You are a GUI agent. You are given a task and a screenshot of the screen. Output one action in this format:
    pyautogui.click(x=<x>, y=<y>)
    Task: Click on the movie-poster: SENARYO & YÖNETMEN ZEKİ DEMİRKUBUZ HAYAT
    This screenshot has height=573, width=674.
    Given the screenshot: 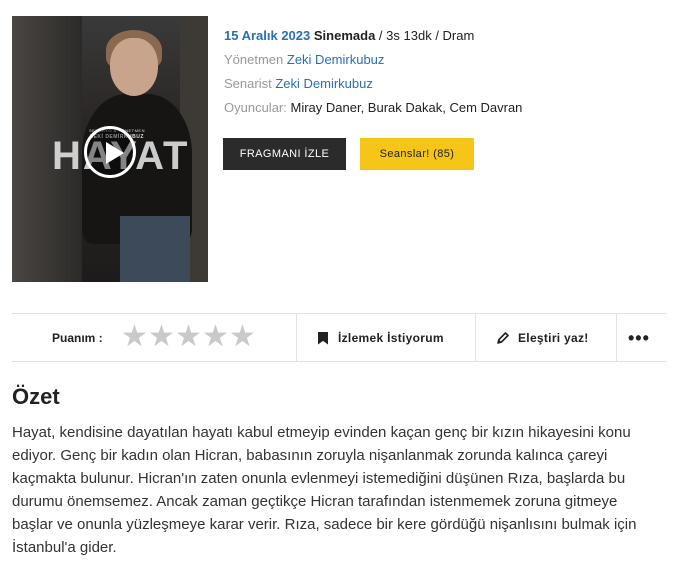 What is the action you would take?
    pyautogui.click(x=110, y=149)
    